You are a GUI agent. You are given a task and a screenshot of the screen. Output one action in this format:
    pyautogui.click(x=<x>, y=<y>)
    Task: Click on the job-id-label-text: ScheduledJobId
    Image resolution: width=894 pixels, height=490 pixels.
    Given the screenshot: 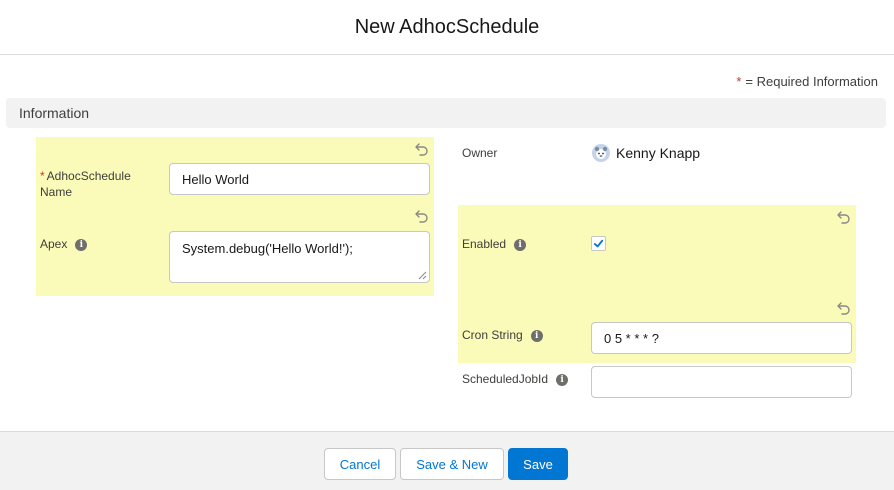 What is the action you would take?
    pyautogui.click(x=505, y=379)
    